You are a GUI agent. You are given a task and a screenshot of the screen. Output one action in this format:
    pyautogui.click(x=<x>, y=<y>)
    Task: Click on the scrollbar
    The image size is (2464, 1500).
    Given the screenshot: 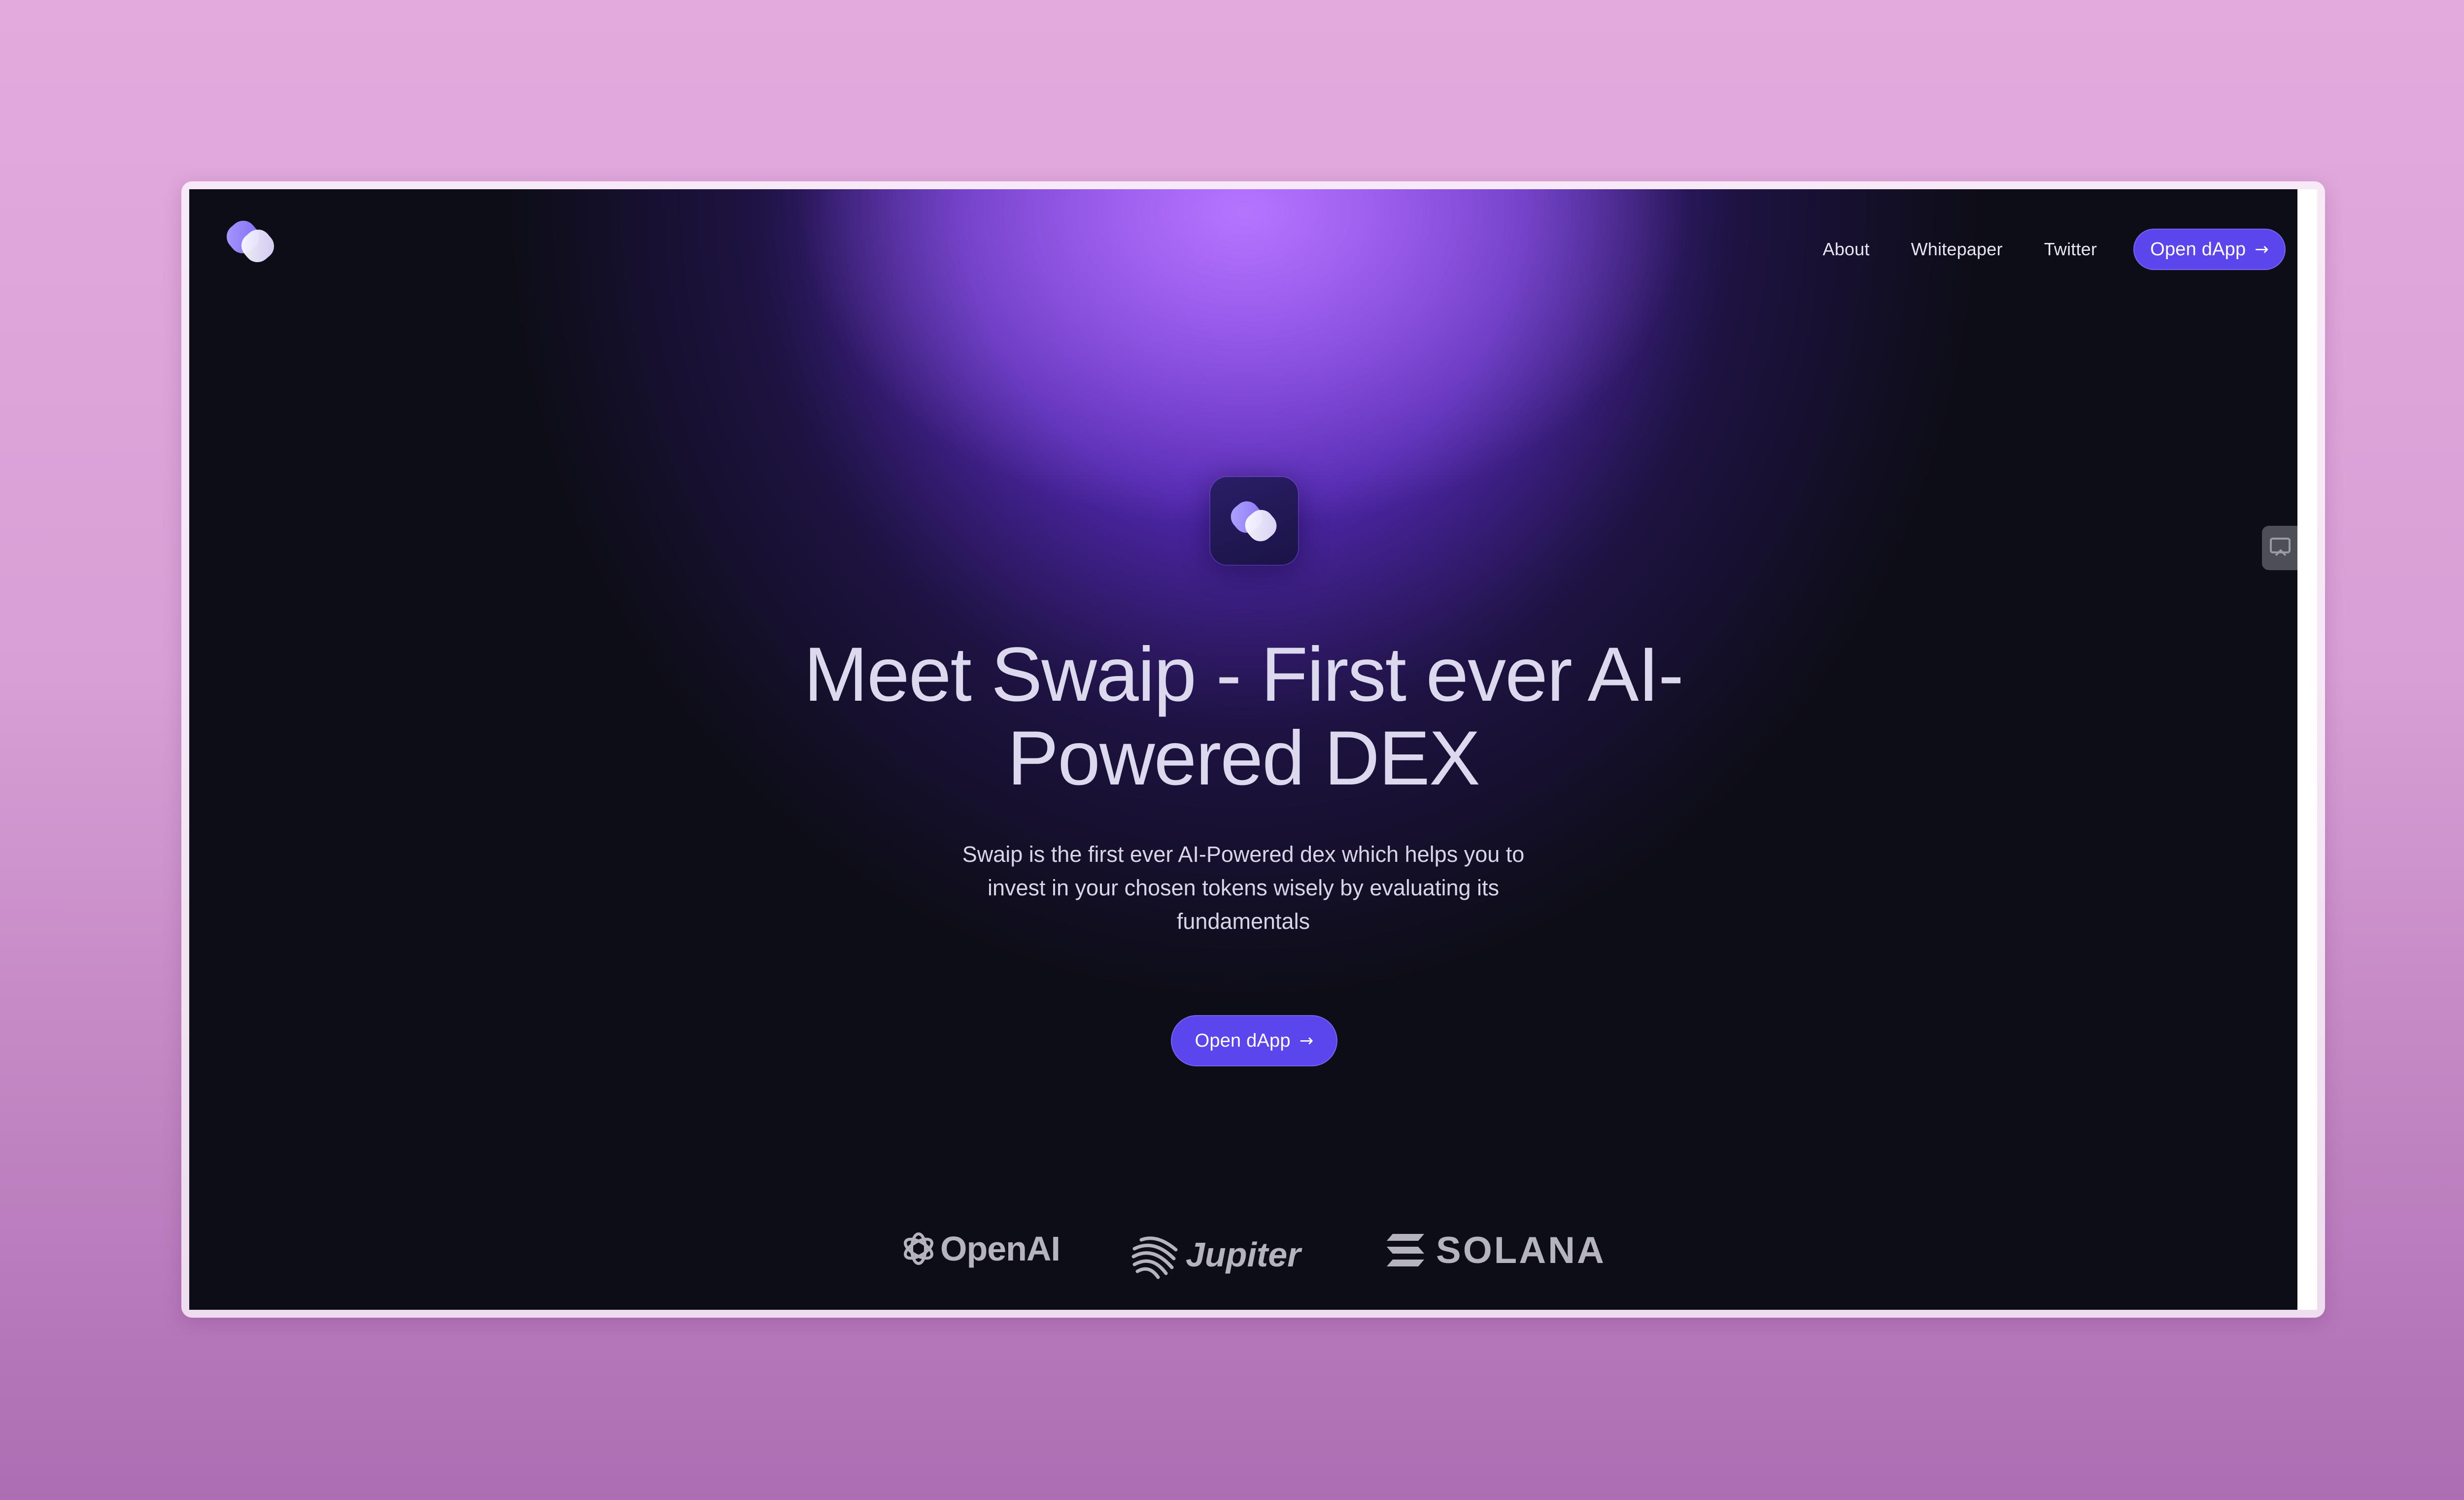 What is the action you would take?
    pyautogui.click(x=2307, y=749)
    